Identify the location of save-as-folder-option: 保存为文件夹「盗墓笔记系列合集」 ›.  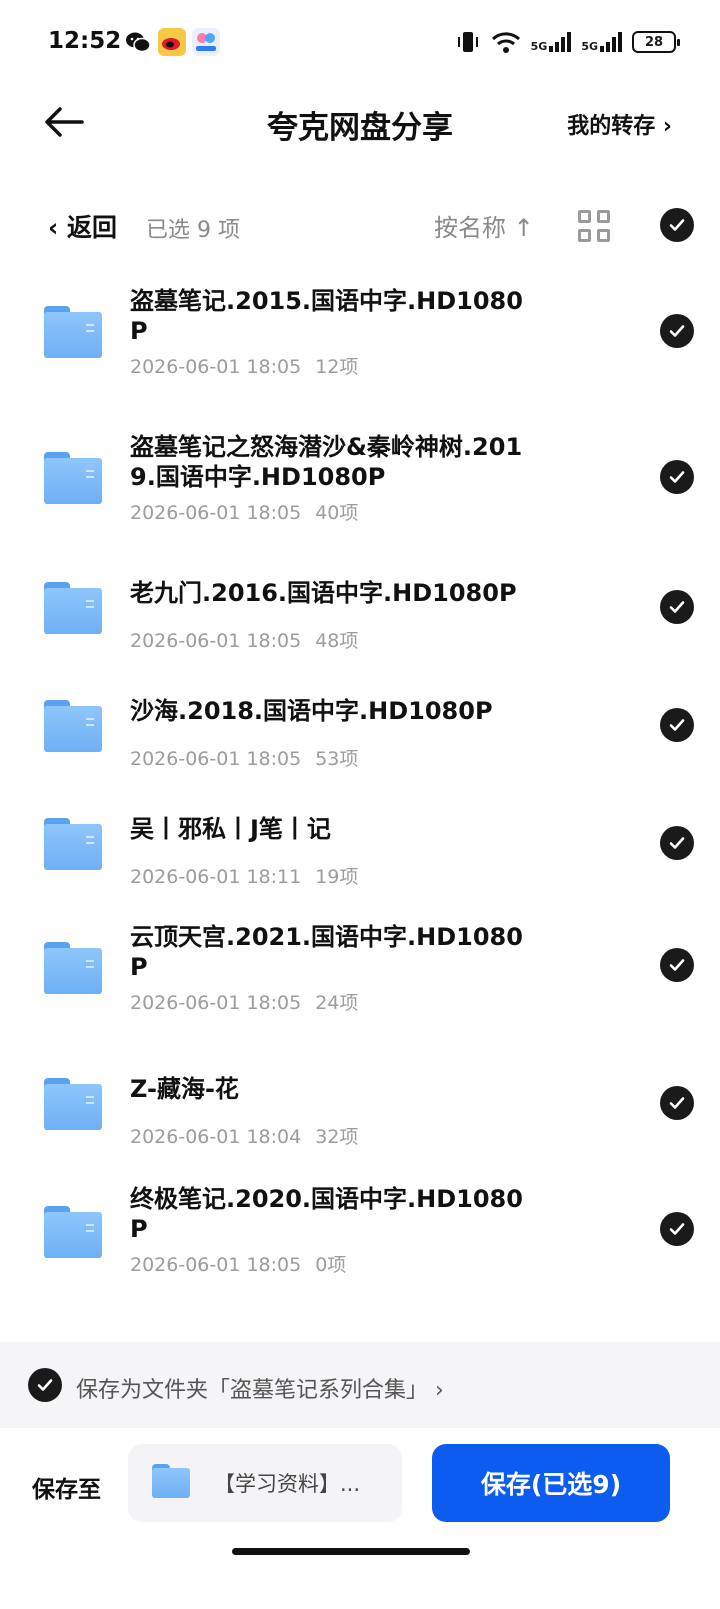
(360, 1385).